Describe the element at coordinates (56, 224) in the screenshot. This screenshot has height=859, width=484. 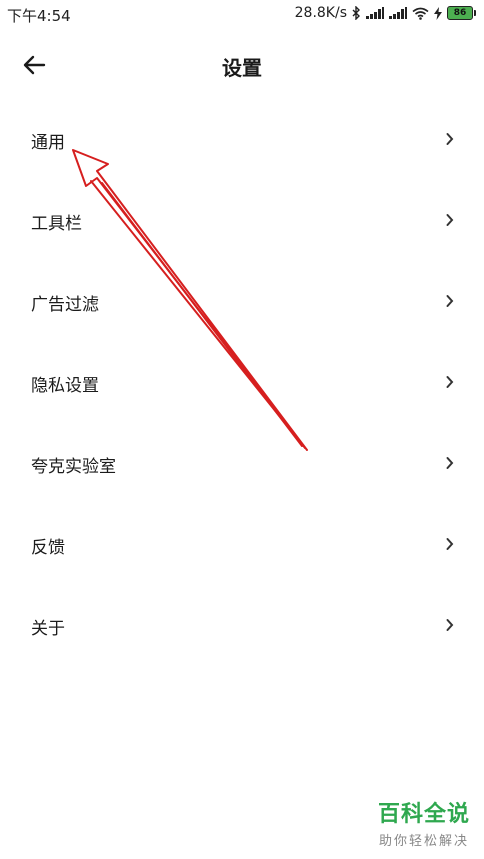
I see `menu-item-label: 工具栏` at that location.